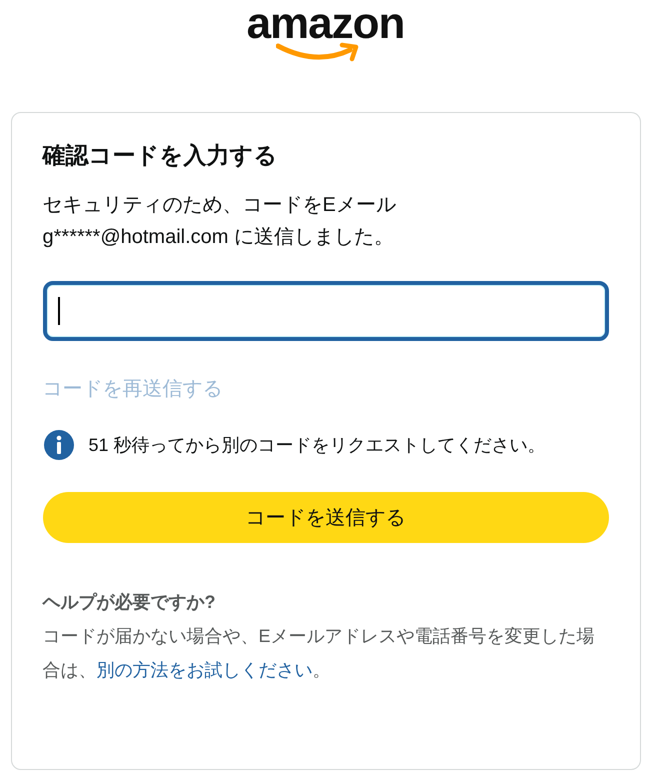  I want to click on code-input-field, so click(325, 311).